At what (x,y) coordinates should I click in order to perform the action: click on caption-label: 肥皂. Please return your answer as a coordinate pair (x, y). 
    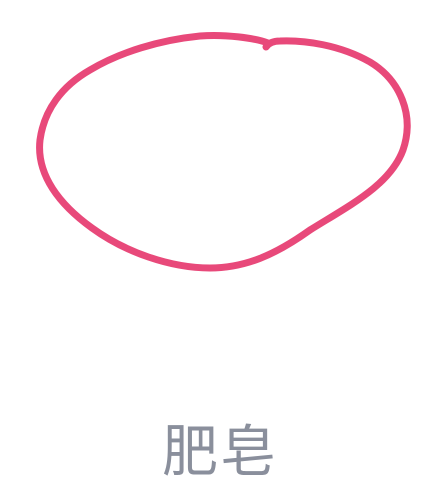
    Looking at the image, I should click on (220, 452).